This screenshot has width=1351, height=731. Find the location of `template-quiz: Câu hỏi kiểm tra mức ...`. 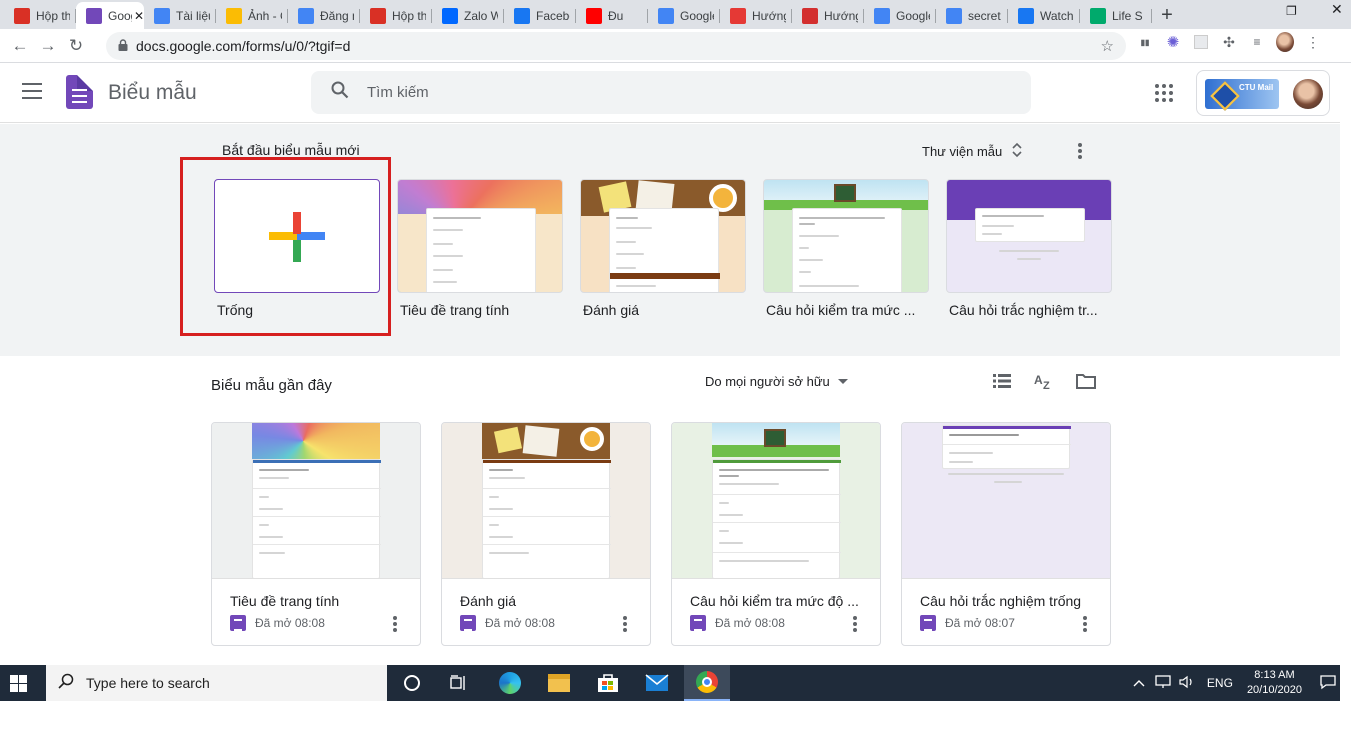

template-quiz: Câu hỏi kiểm tra mức ... is located at coordinates (846, 248).